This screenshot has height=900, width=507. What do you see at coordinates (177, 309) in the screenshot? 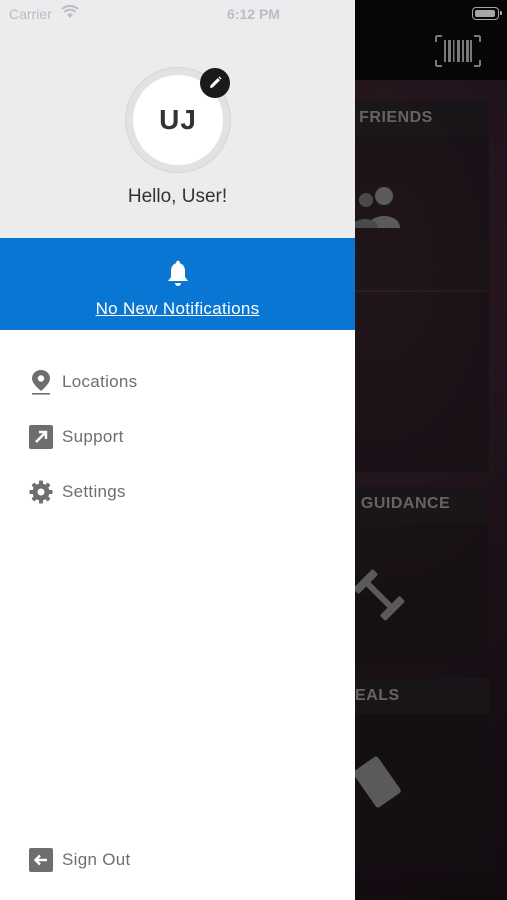
I see `notifications-link: No New Notifications` at bounding box center [177, 309].